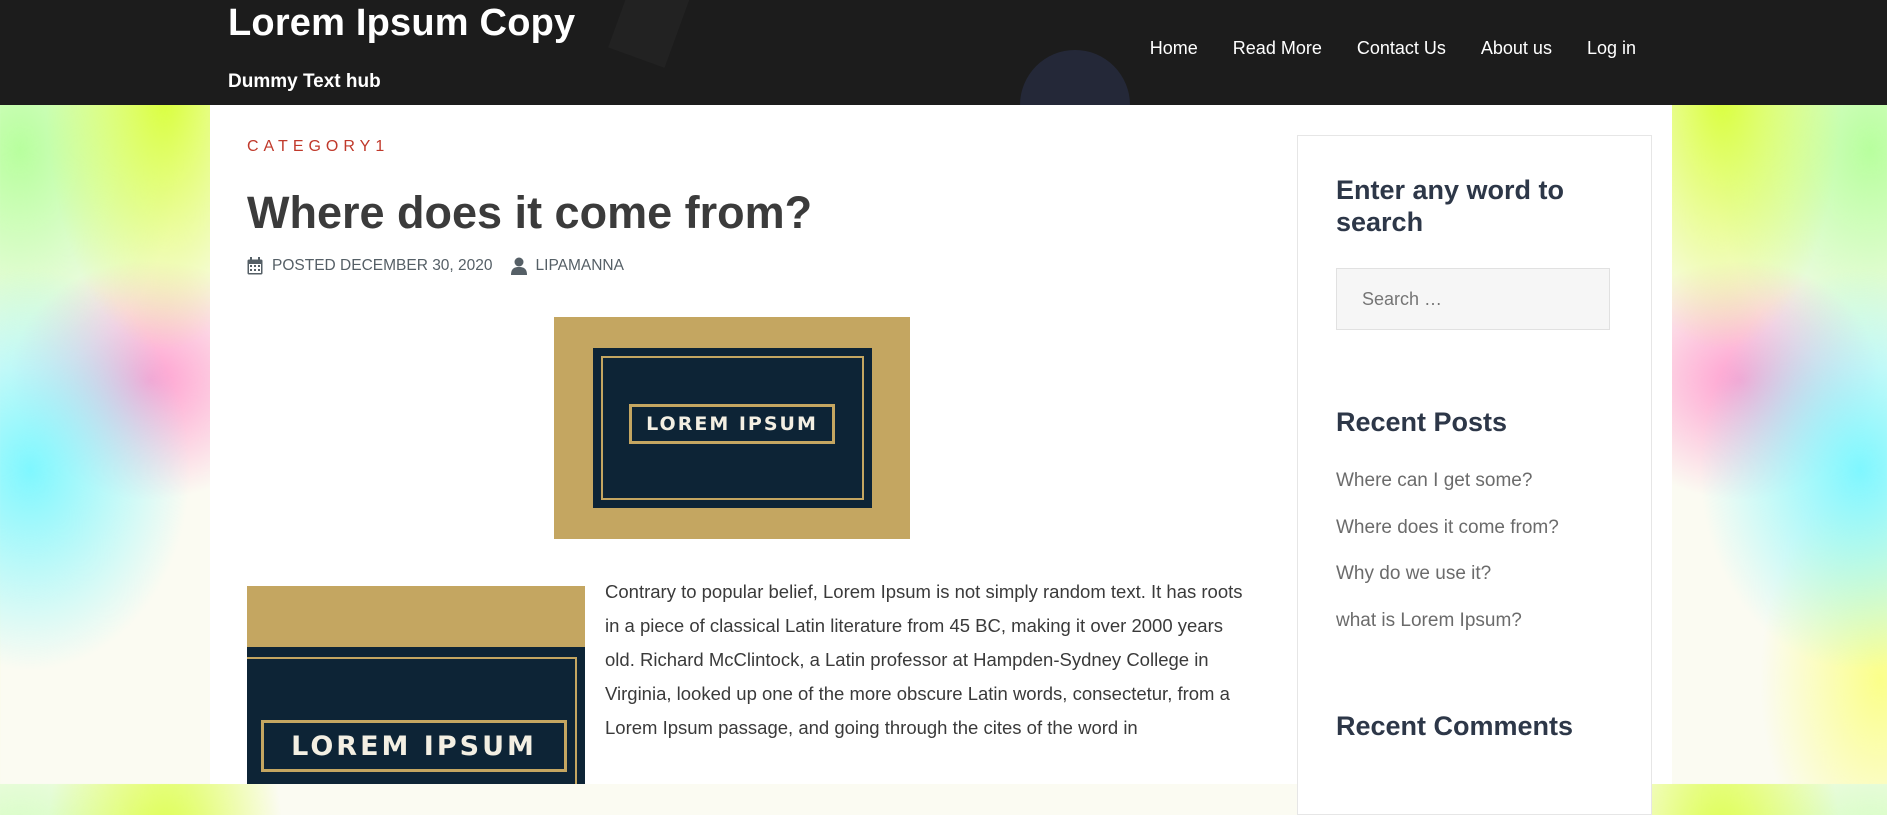 The image size is (1887, 815). Describe the element at coordinates (318, 147) in the screenshot. I see `post-category: CATEGORY1` at that location.